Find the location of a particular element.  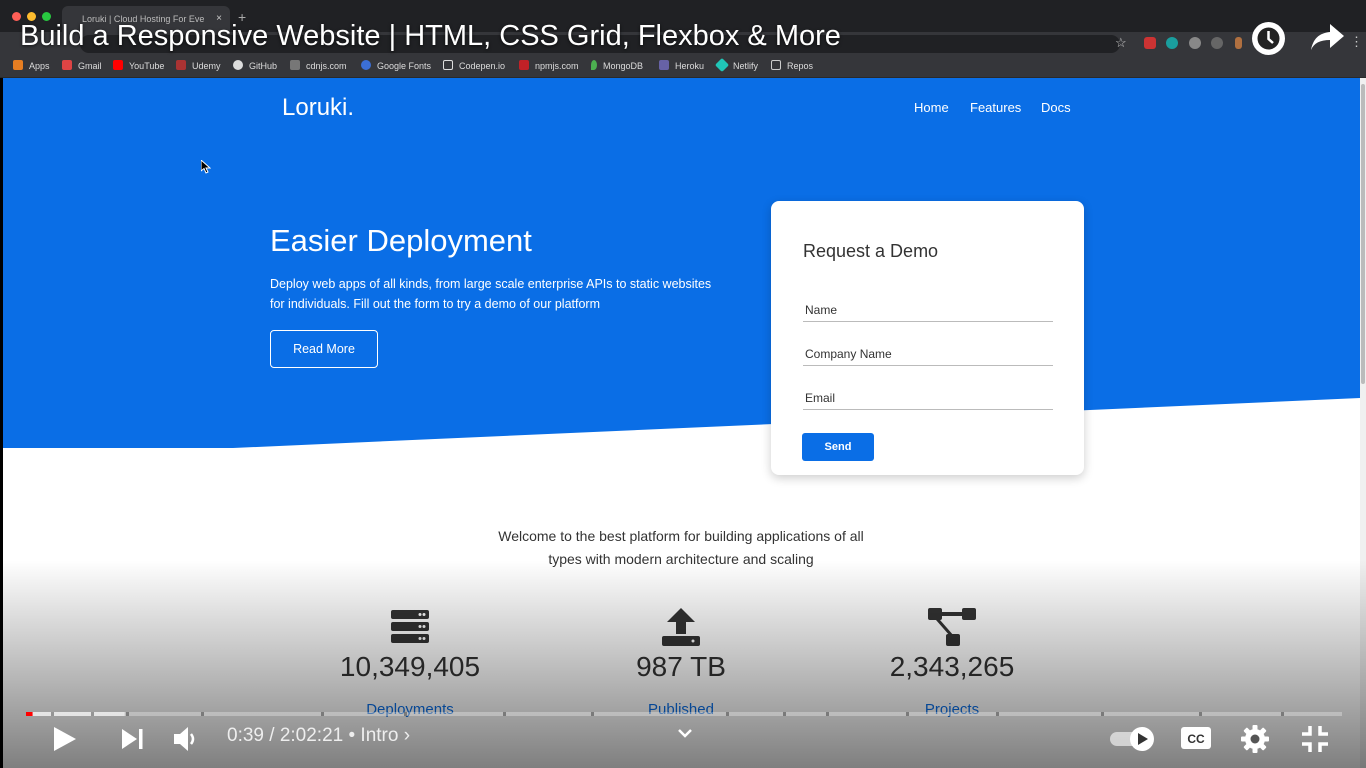

clock-icon is located at coordinates (1268, 38).